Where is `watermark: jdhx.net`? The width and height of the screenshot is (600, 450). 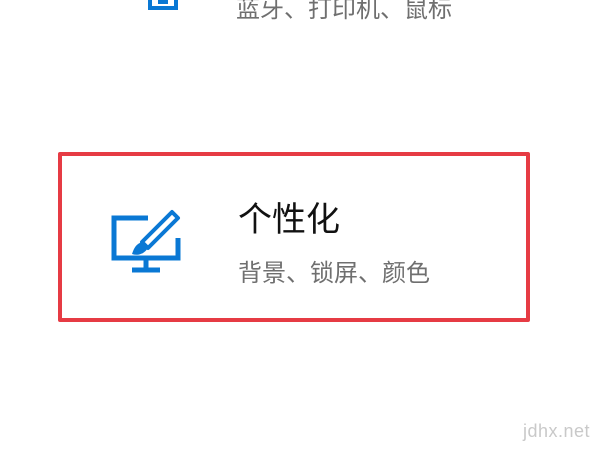
watermark: jdhx.net is located at coordinates (556, 431).